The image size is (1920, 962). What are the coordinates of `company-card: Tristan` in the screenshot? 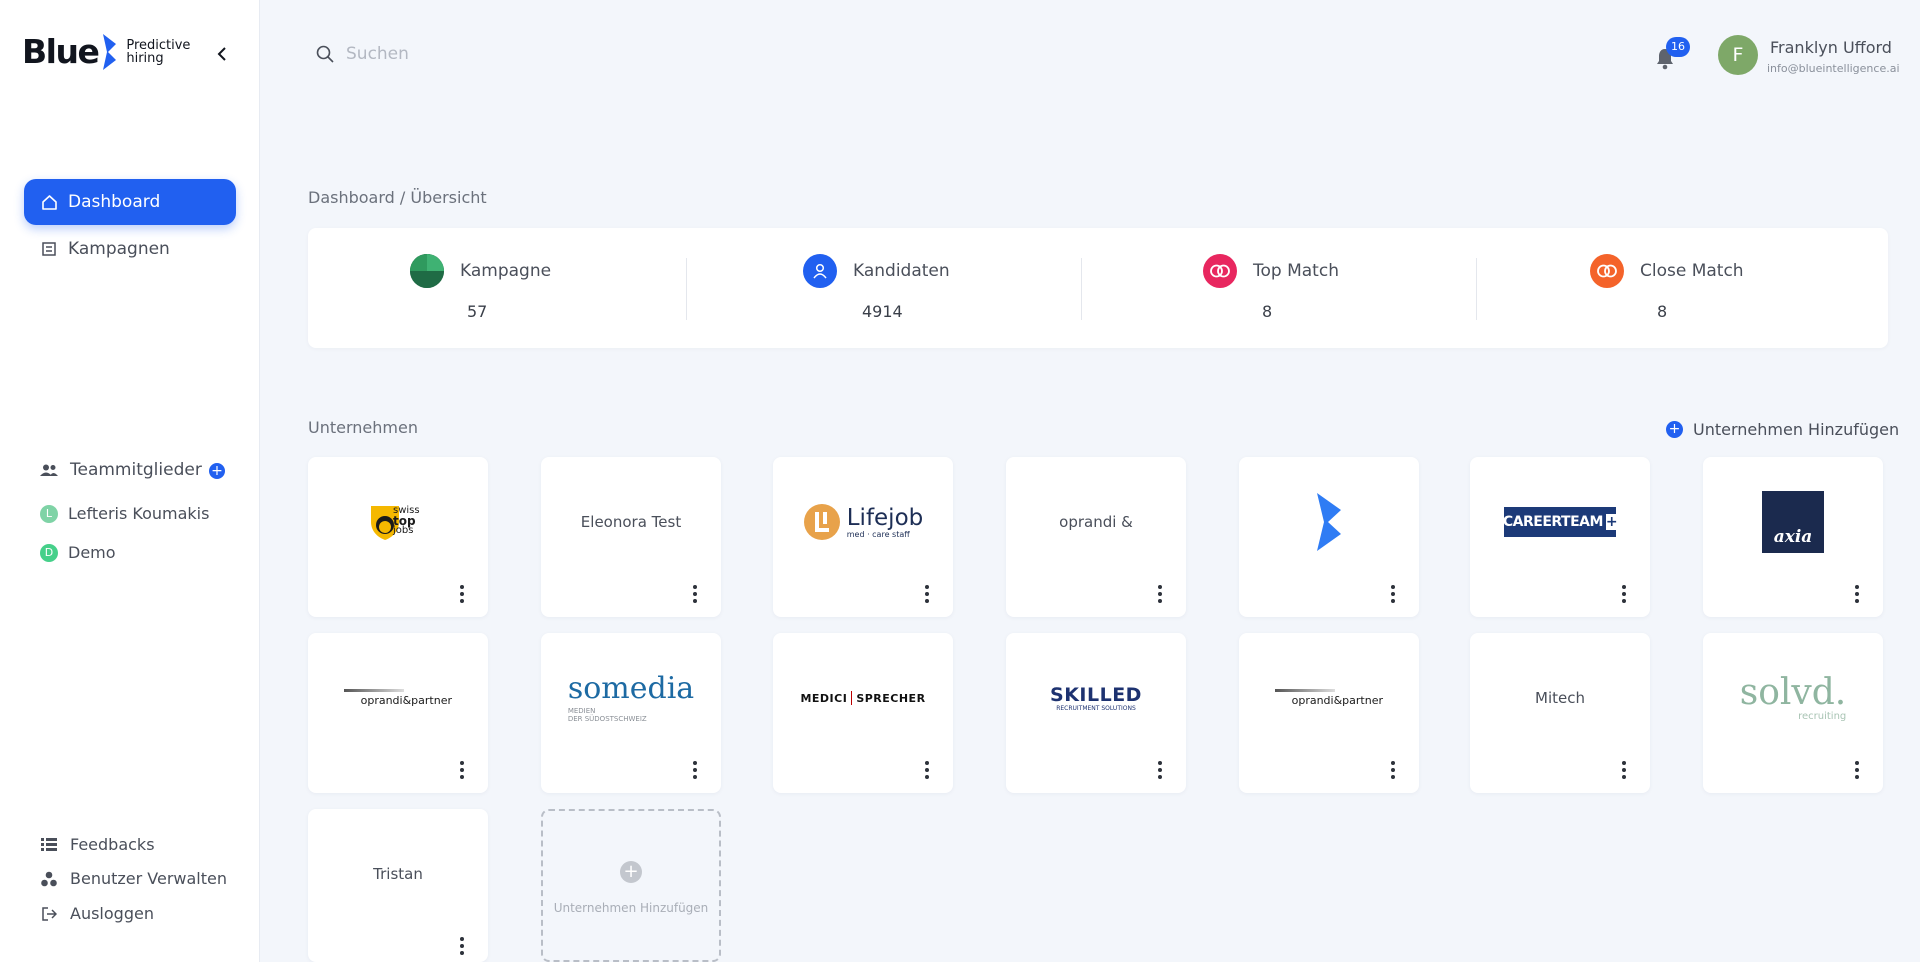 It's located at (398, 885).